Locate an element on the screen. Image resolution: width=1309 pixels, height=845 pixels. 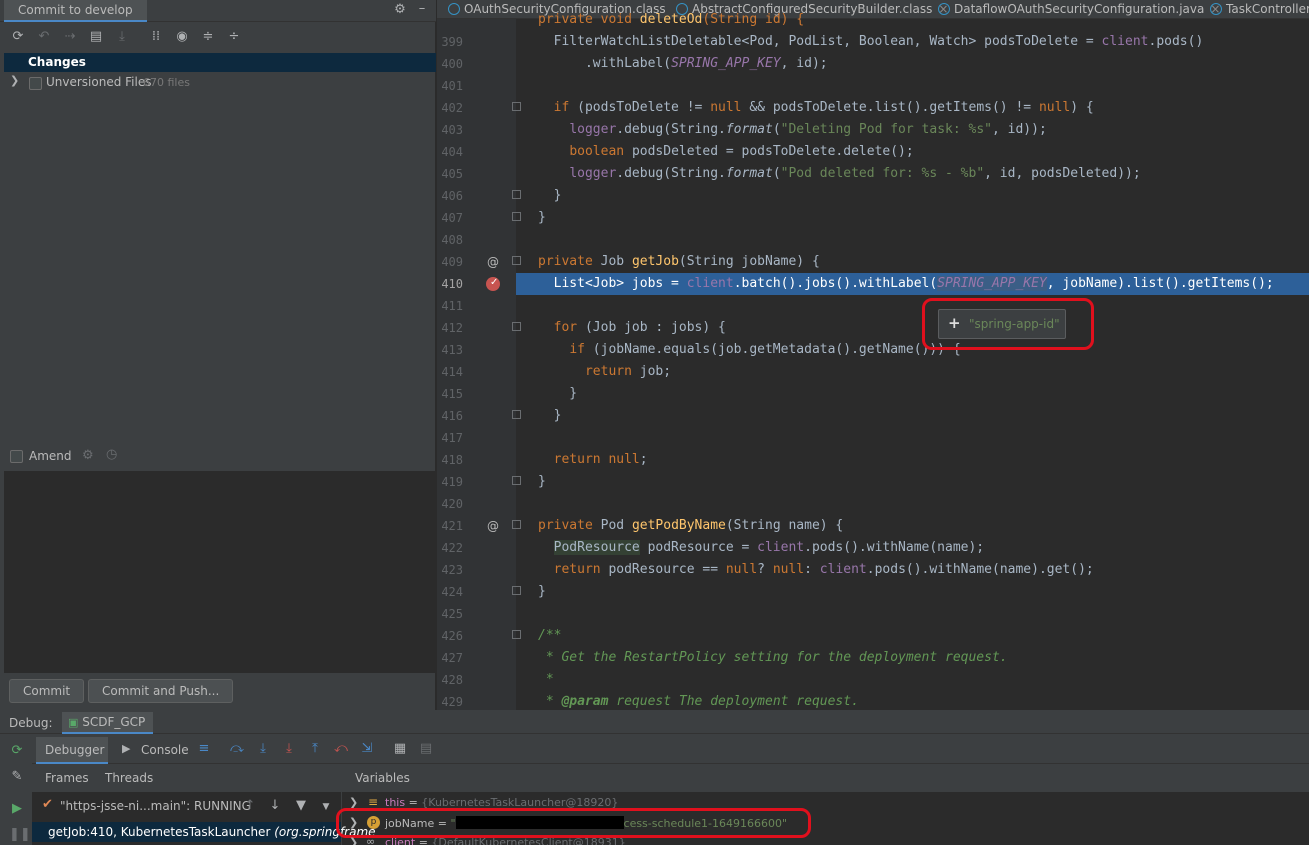
expand-all-icon: ≑ is located at coordinates (208, 37).